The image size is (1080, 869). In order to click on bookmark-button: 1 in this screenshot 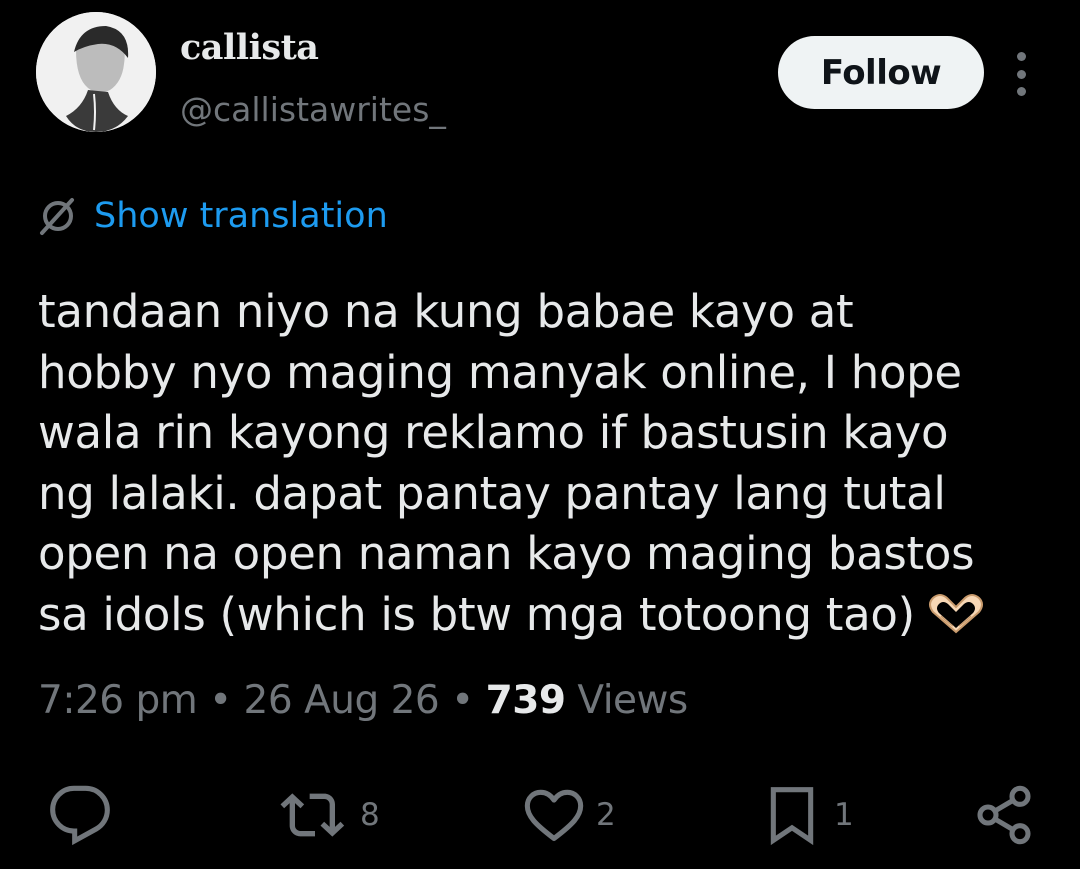, I will do `click(807, 815)`.